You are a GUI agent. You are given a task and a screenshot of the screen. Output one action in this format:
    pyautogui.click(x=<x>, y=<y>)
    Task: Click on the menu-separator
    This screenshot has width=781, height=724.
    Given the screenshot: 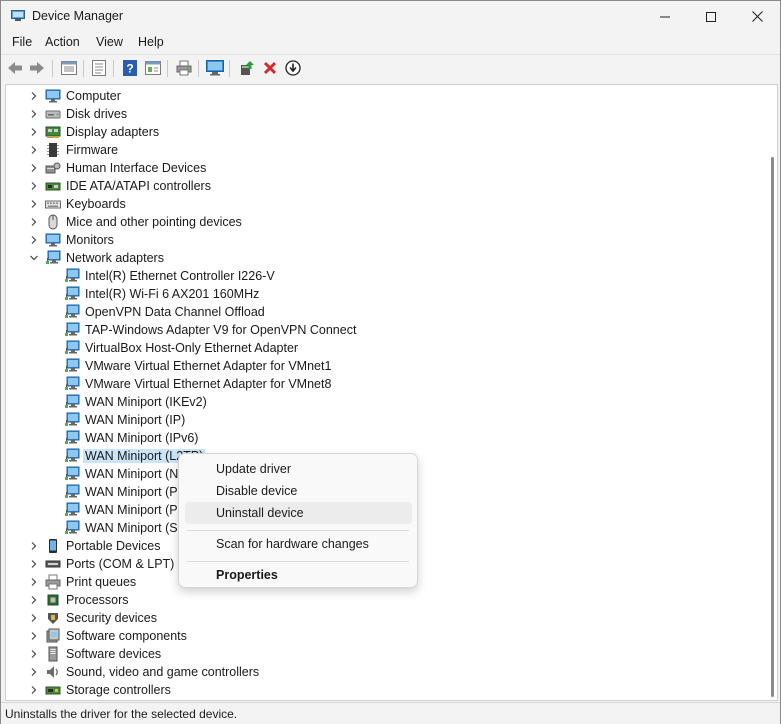 What is the action you would take?
    pyautogui.click(x=298, y=561)
    